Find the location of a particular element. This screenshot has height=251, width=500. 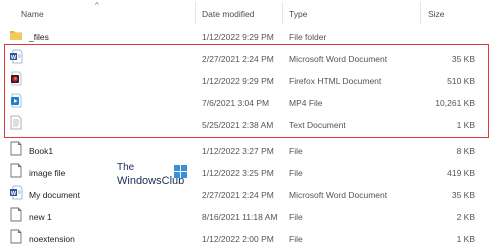

file-row-image-file: image file 1/12/2022 3:25 PM File 419 KB is located at coordinates (250, 173).